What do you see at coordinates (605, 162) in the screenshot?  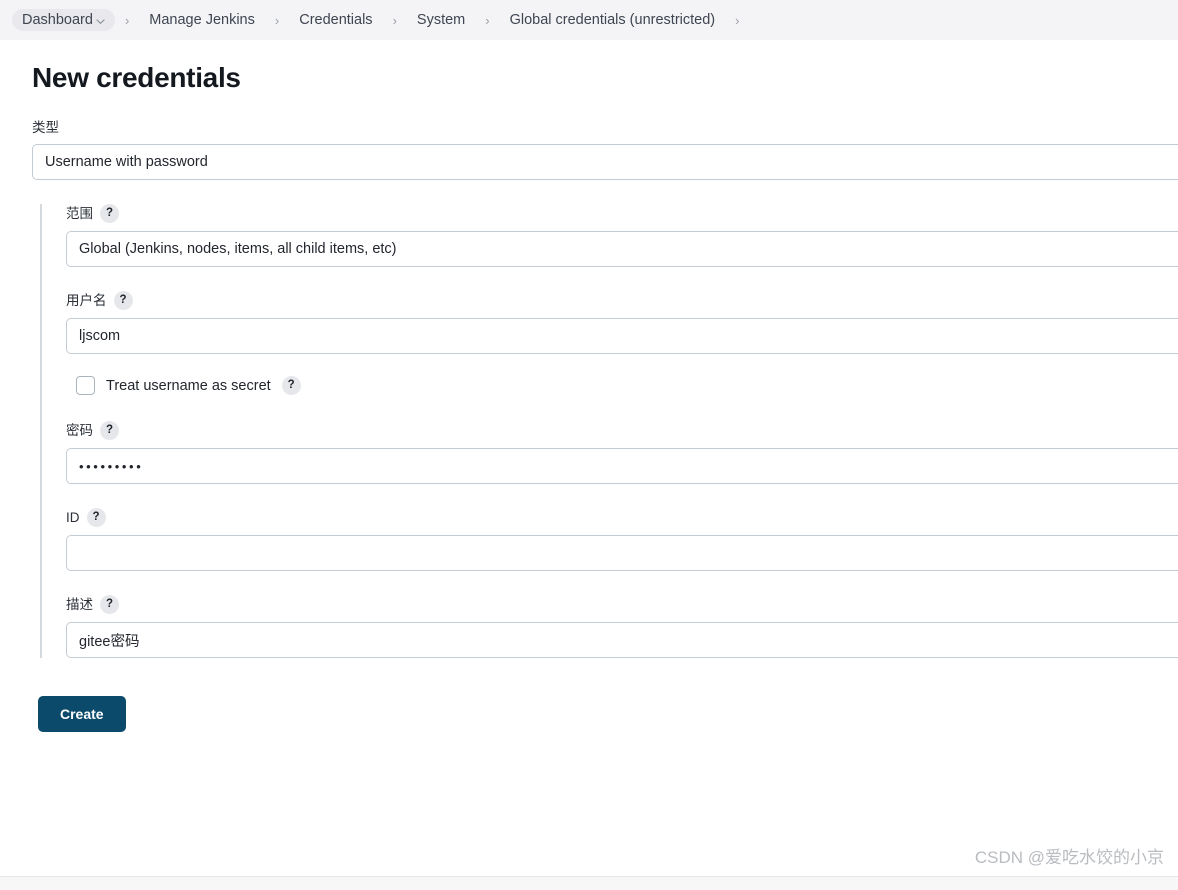 I see `type-select` at bounding box center [605, 162].